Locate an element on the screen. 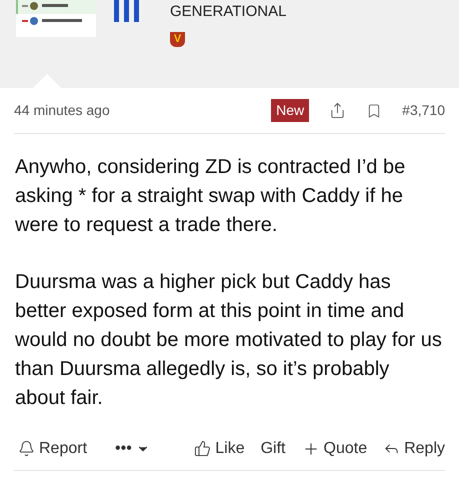 The width and height of the screenshot is (459, 500). like-button: Like is located at coordinates (219, 448).